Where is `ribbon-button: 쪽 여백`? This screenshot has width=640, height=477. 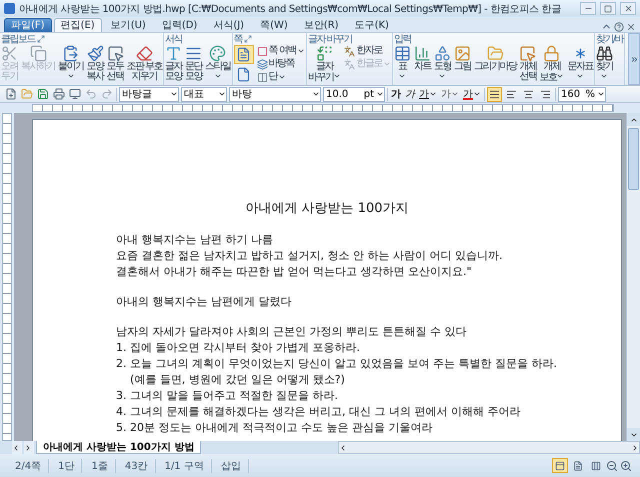 ribbon-button: 쪽 여백 is located at coordinates (280, 51).